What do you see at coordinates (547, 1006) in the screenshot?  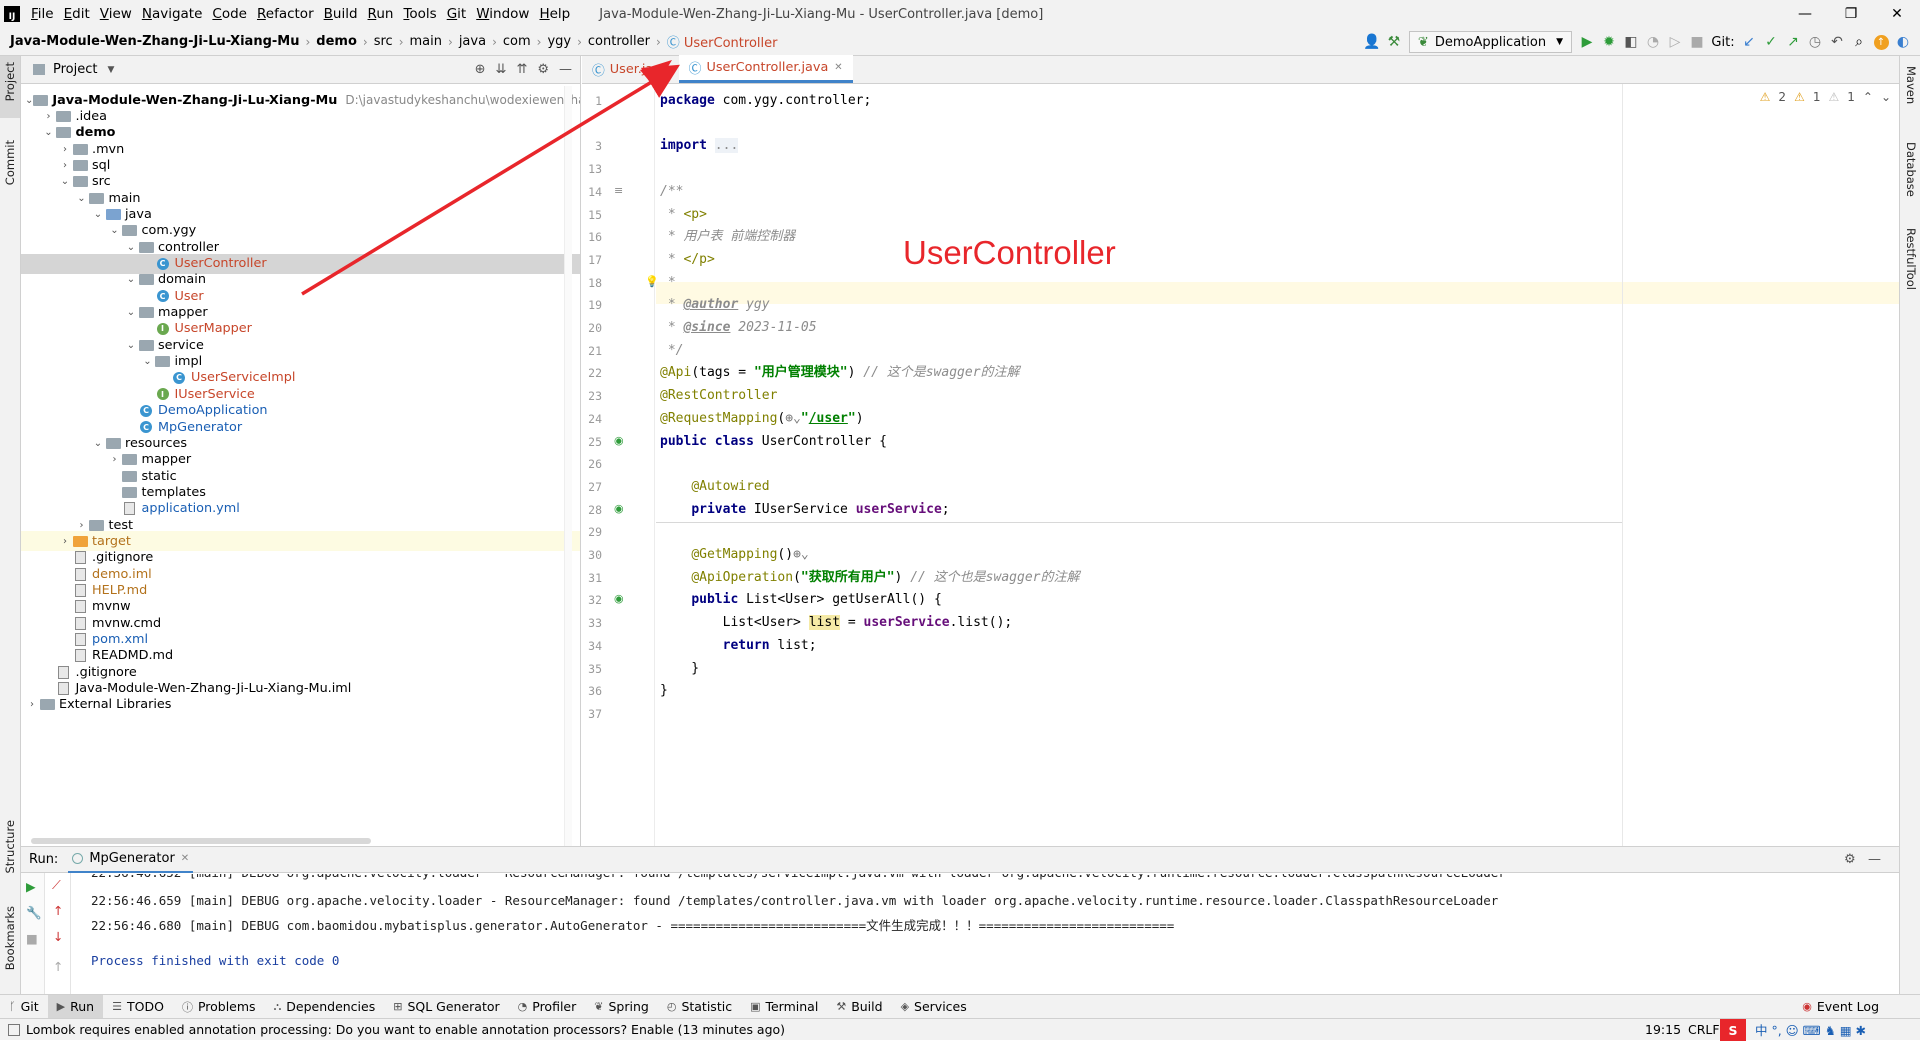 I see `bottom-tab-profiler: ◔ Profiler` at bounding box center [547, 1006].